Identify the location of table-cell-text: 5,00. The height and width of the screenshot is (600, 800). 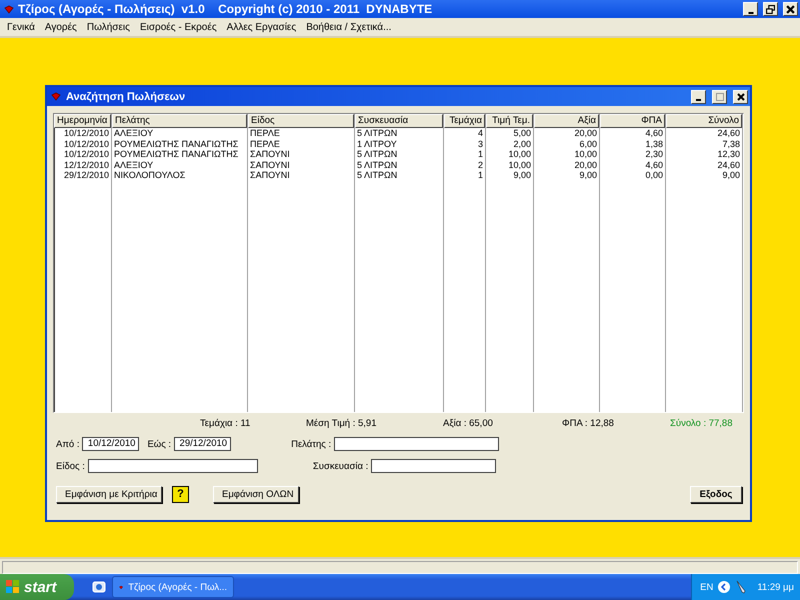
(522, 133).